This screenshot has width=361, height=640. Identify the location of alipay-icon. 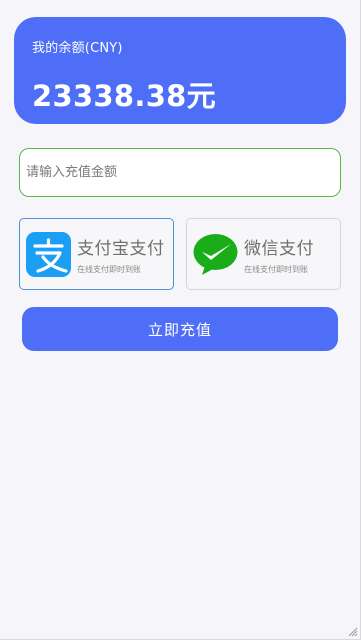
(48, 254).